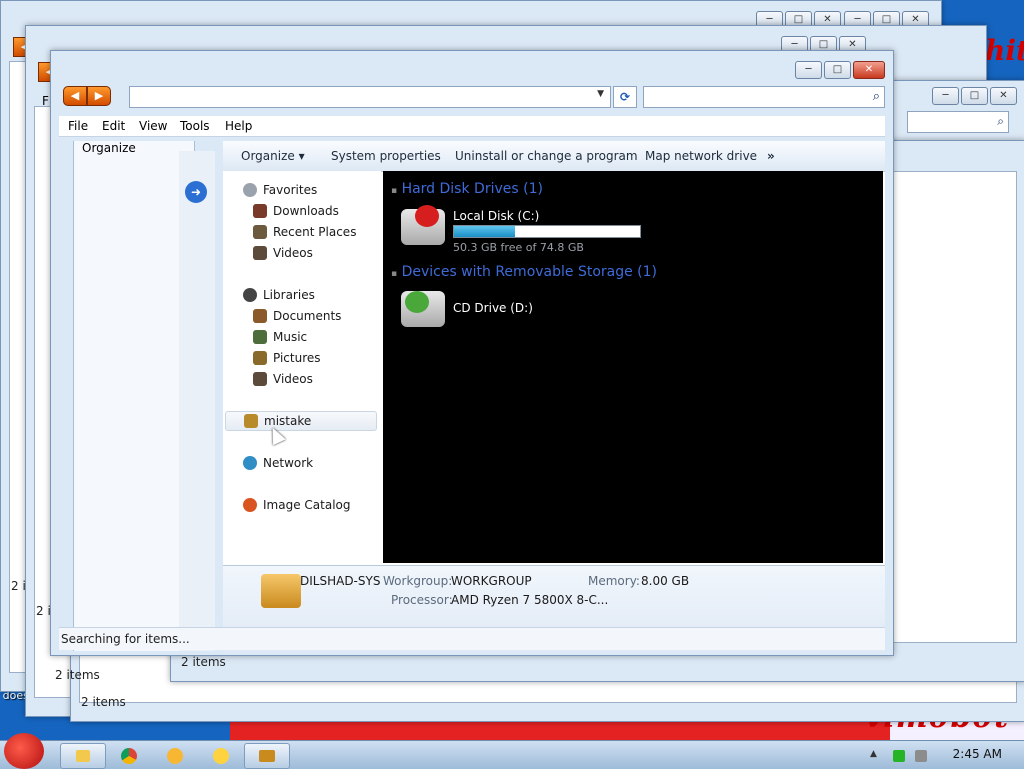 The width and height of the screenshot is (1024, 769). I want to click on taskbar-app-sun, so click(175, 756).